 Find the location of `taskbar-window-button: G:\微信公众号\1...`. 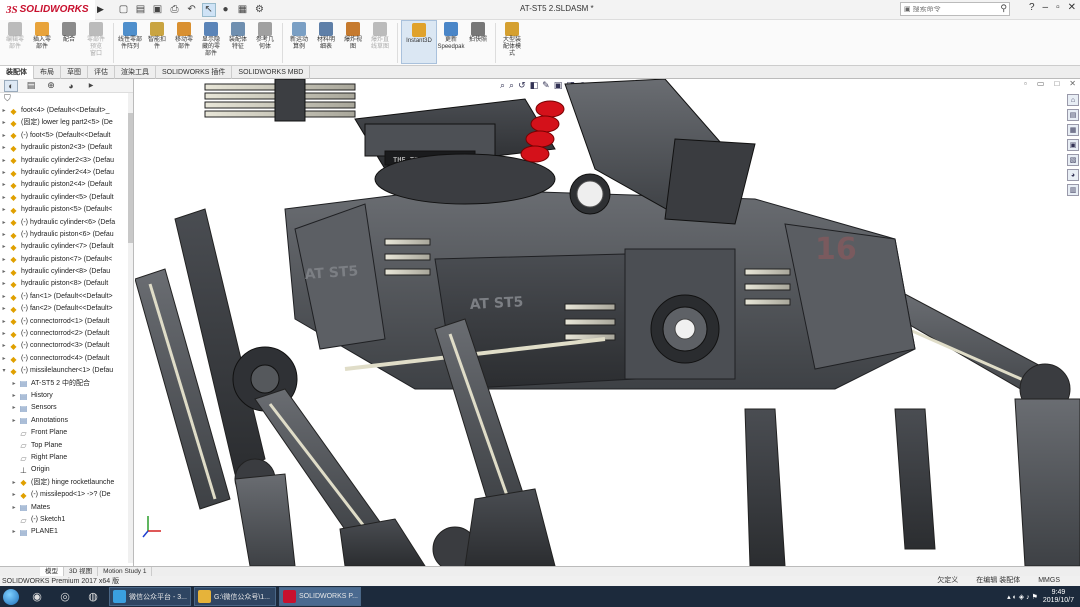

taskbar-window-button: G:\微信公众号\1... is located at coordinates (235, 596).